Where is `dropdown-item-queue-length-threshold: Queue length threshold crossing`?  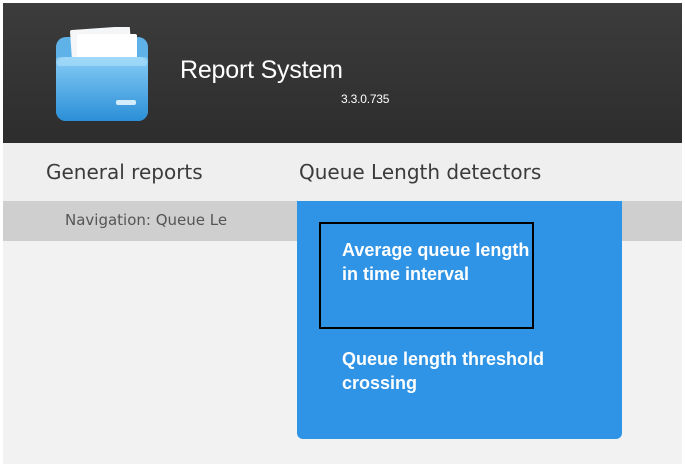 dropdown-item-queue-length-threshold: Queue length threshold crossing is located at coordinates (462, 371).